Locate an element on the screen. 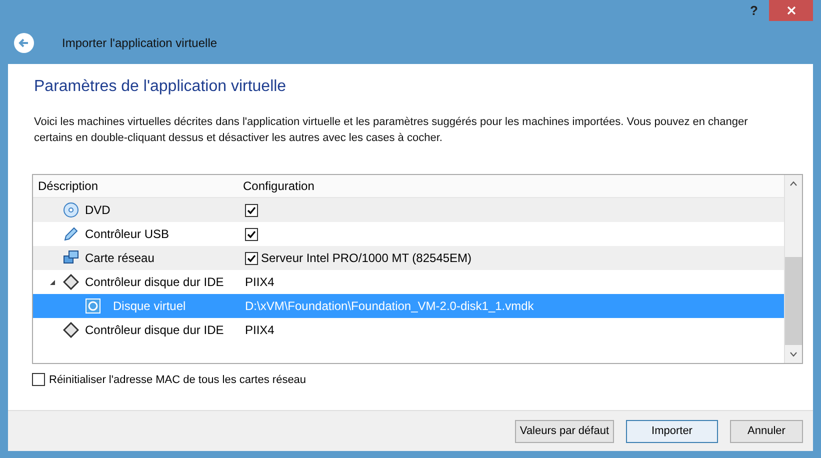  disc-icon is located at coordinates (71, 210).